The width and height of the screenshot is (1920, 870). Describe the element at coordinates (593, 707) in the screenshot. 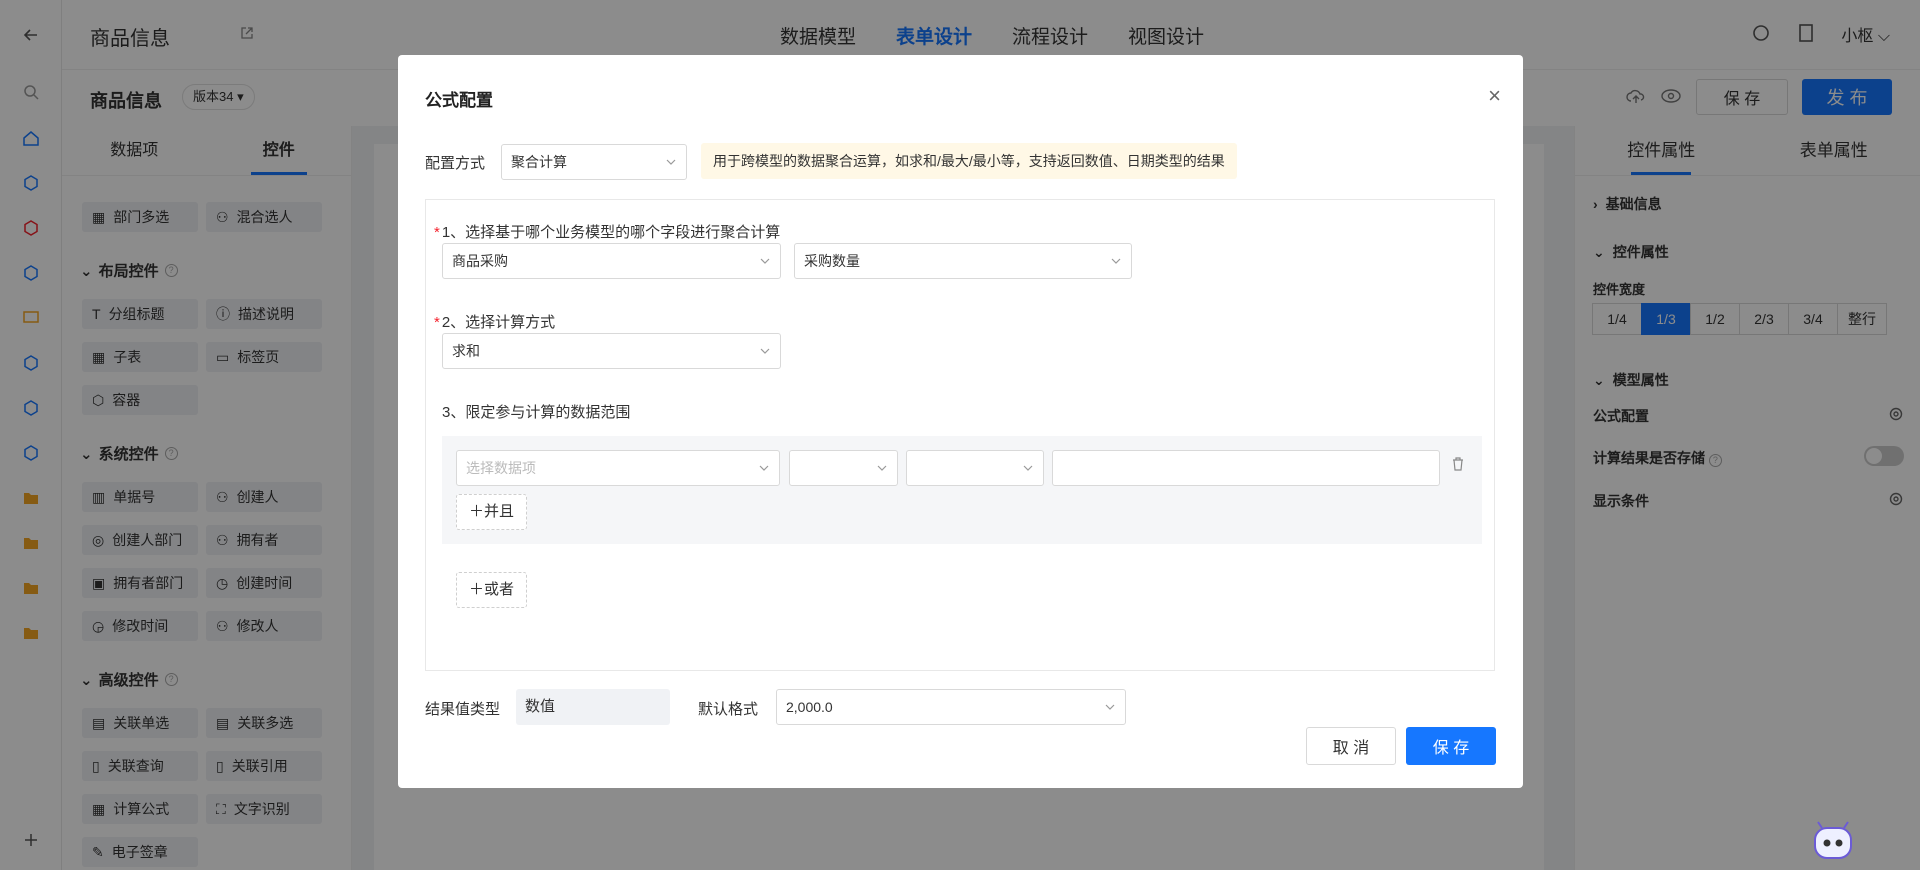

I see `result-type-value: 数值` at that location.